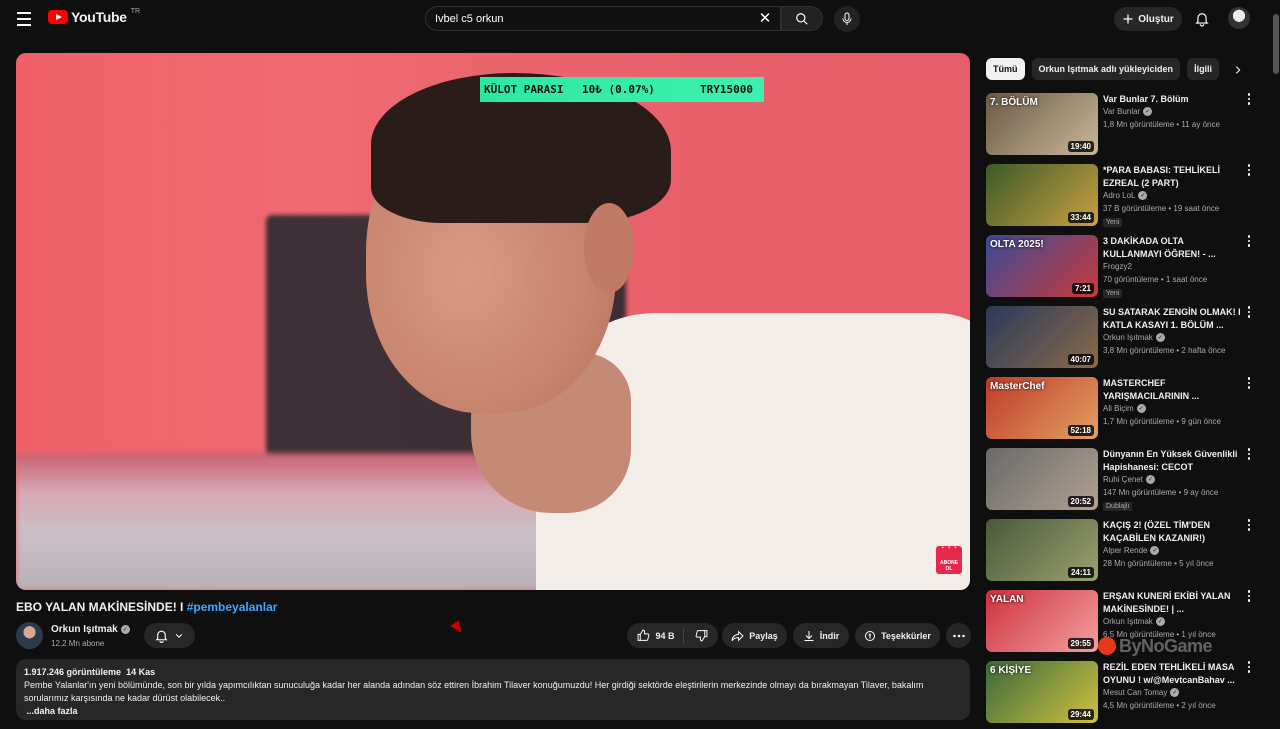  What do you see at coordinates (1276, 44) in the screenshot?
I see `scrollbar-thumb` at bounding box center [1276, 44].